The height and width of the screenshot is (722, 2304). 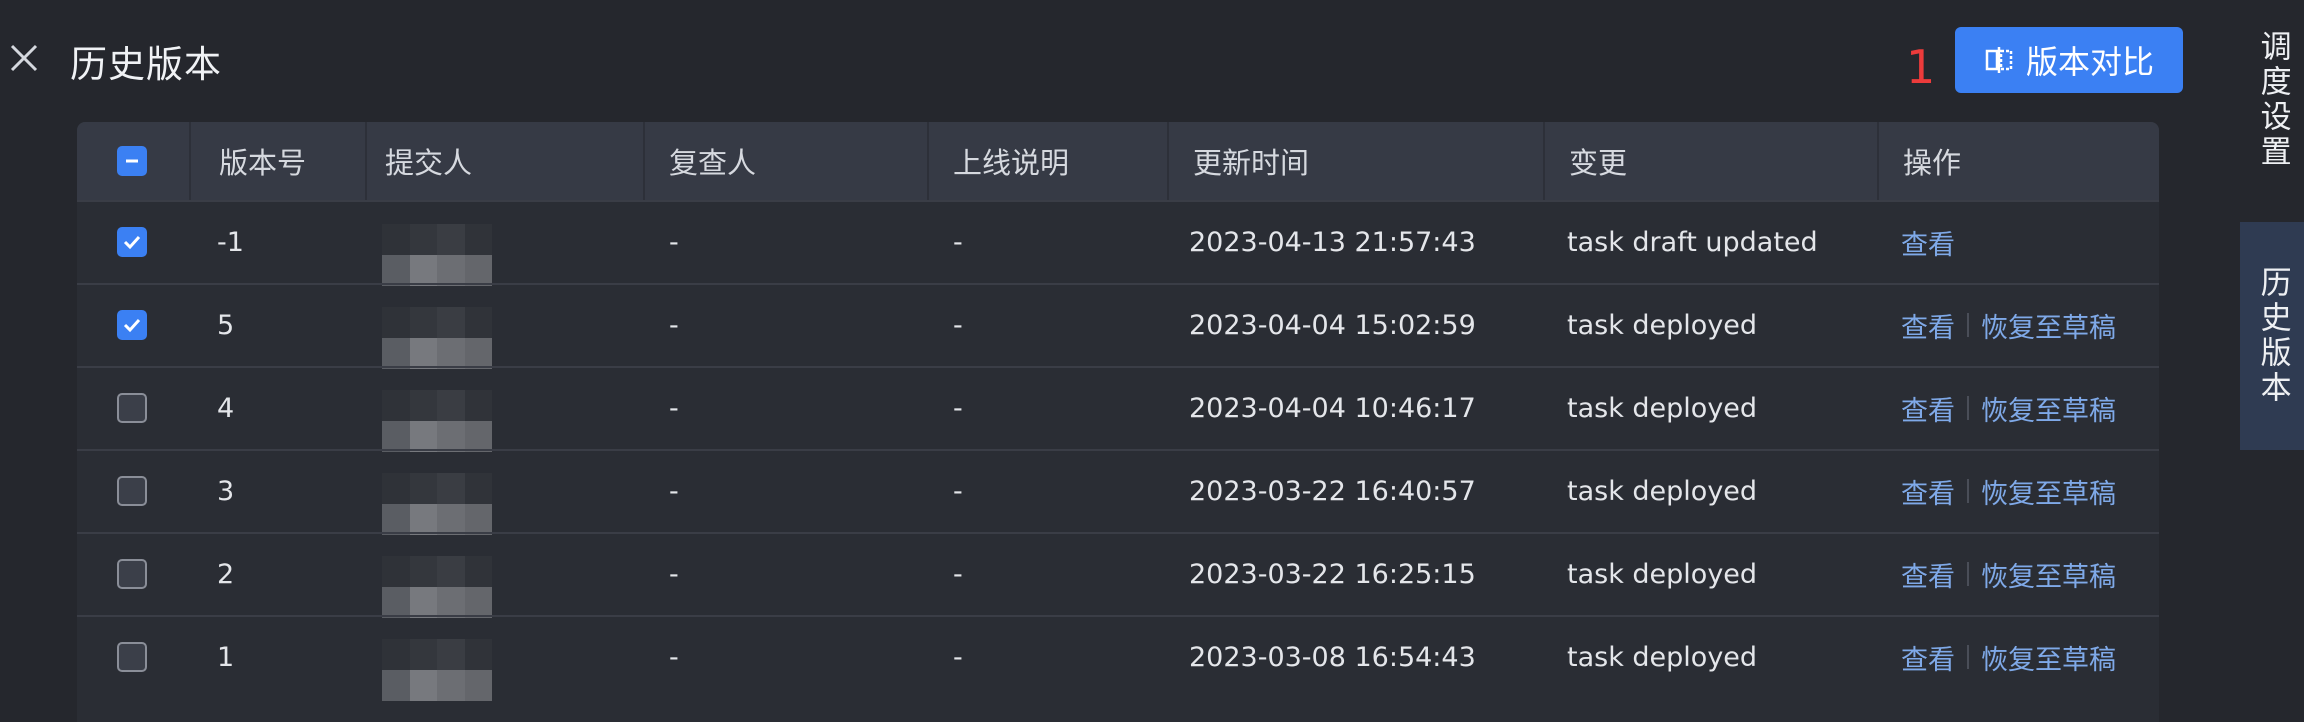 What do you see at coordinates (1332, 657) in the screenshot?
I see `updated-time-cell: 2023-03-08 16:54:43` at bounding box center [1332, 657].